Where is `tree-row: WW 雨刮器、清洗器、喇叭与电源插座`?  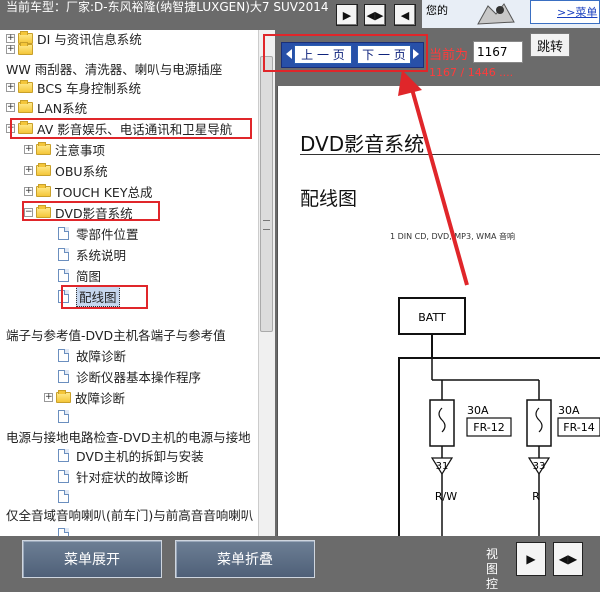 tree-row: WW 雨刮器、清洗器、喇叭与电源插座 is located at coordinates (114, 68).